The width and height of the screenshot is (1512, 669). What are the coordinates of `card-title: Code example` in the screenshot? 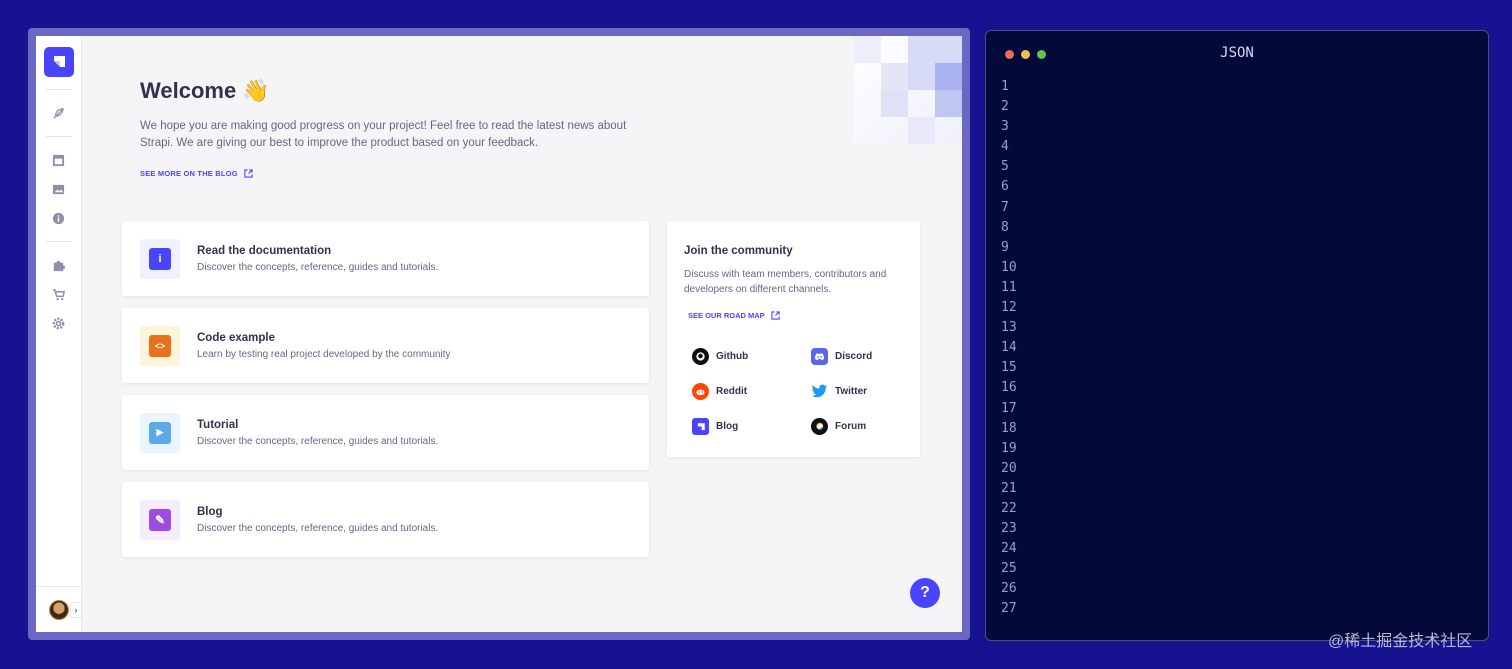 It's located at (236, 337).